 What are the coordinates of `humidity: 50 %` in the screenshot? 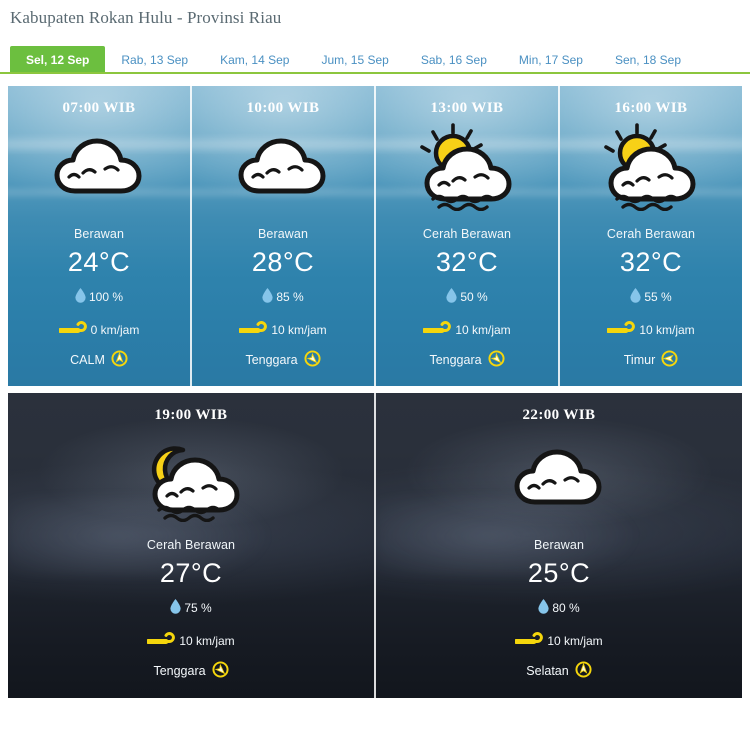 It's located at (467, 297).